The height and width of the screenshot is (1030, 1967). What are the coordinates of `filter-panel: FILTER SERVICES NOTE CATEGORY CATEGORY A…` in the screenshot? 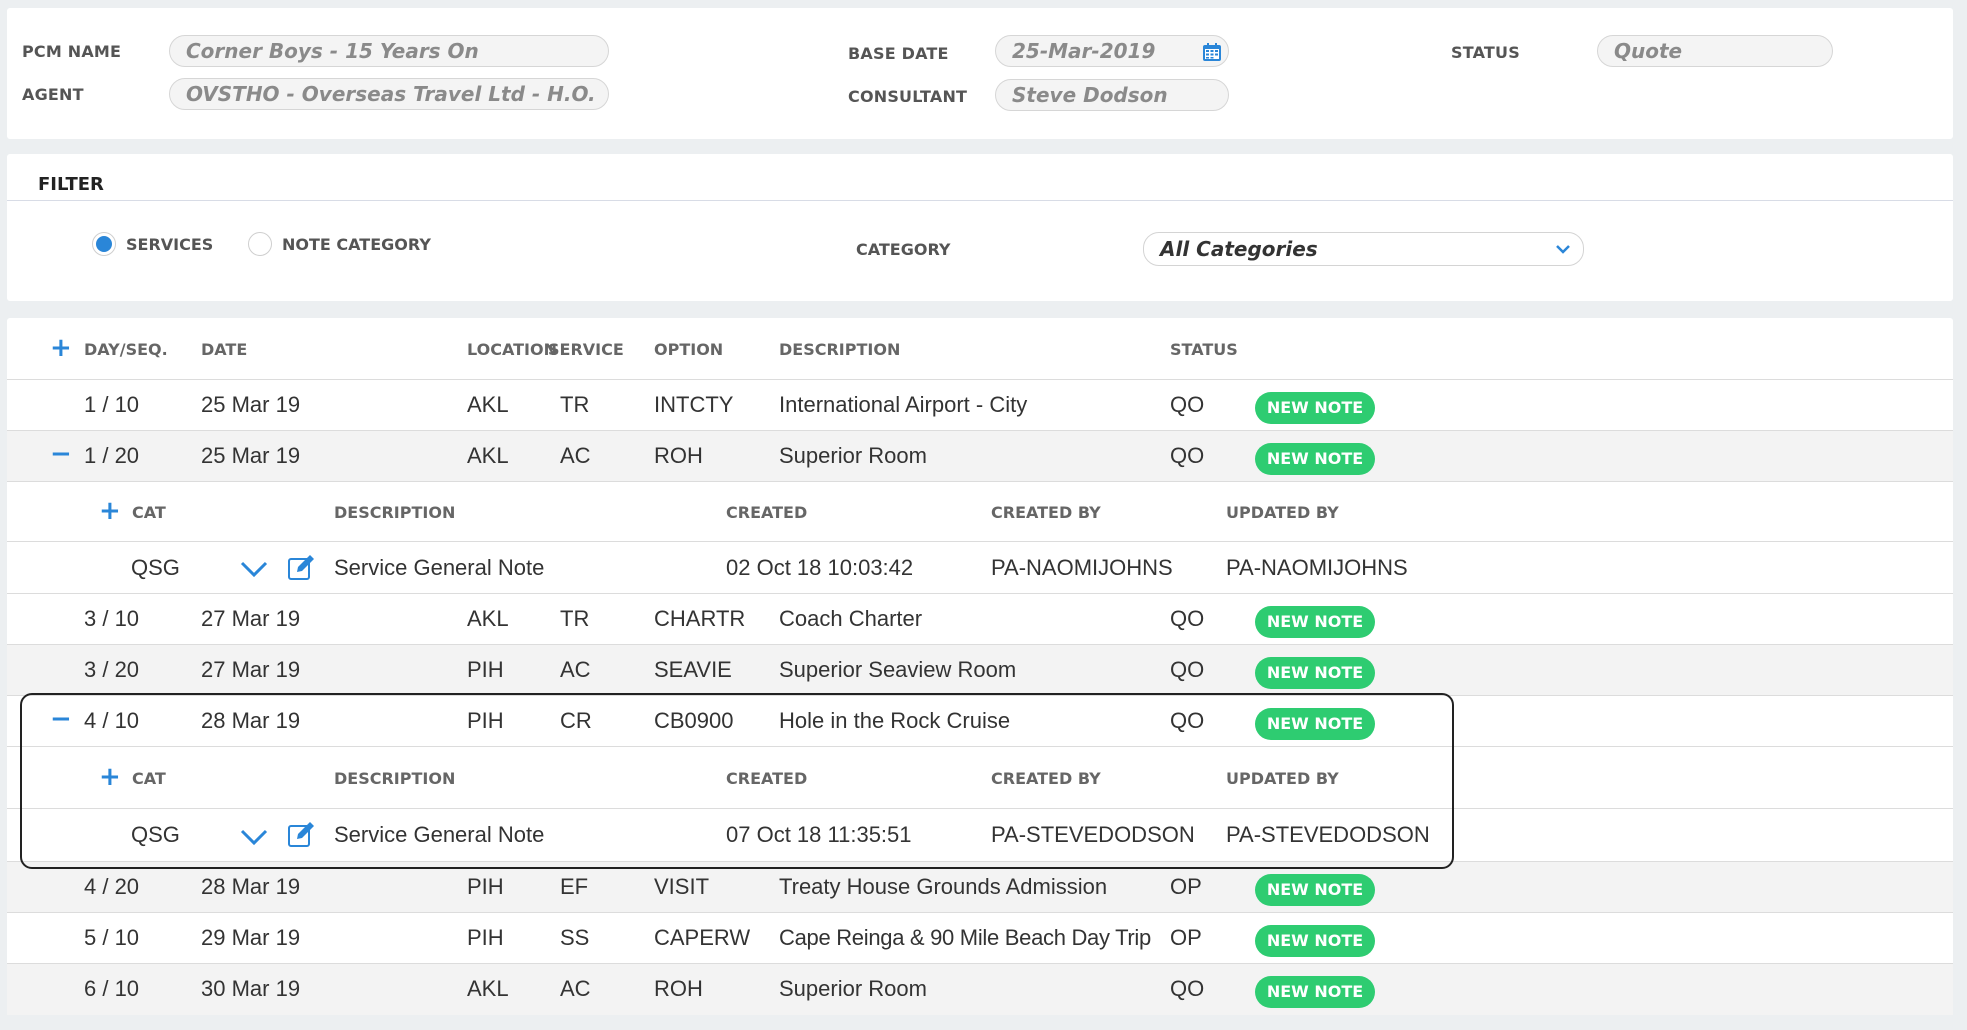 It's located at (980, 227).